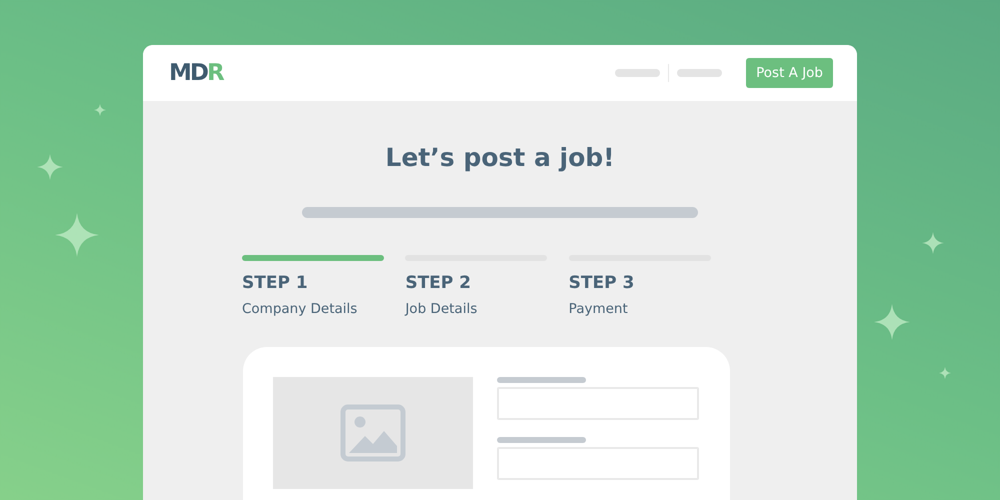  I want to click on step-label: STEP 1, so click(275, 282).